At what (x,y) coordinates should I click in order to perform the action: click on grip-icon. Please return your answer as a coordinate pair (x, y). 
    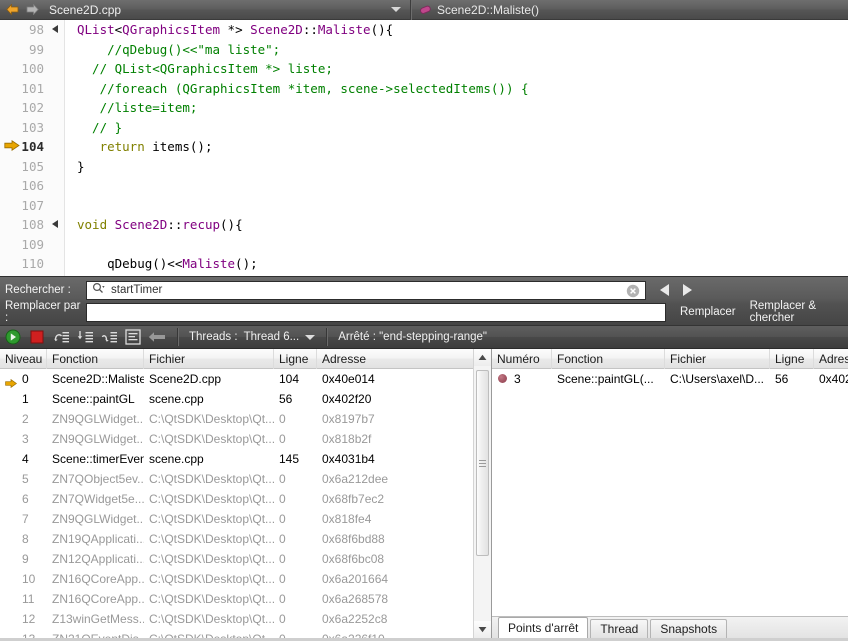
    Looking at the image, I should click on (482, 463).